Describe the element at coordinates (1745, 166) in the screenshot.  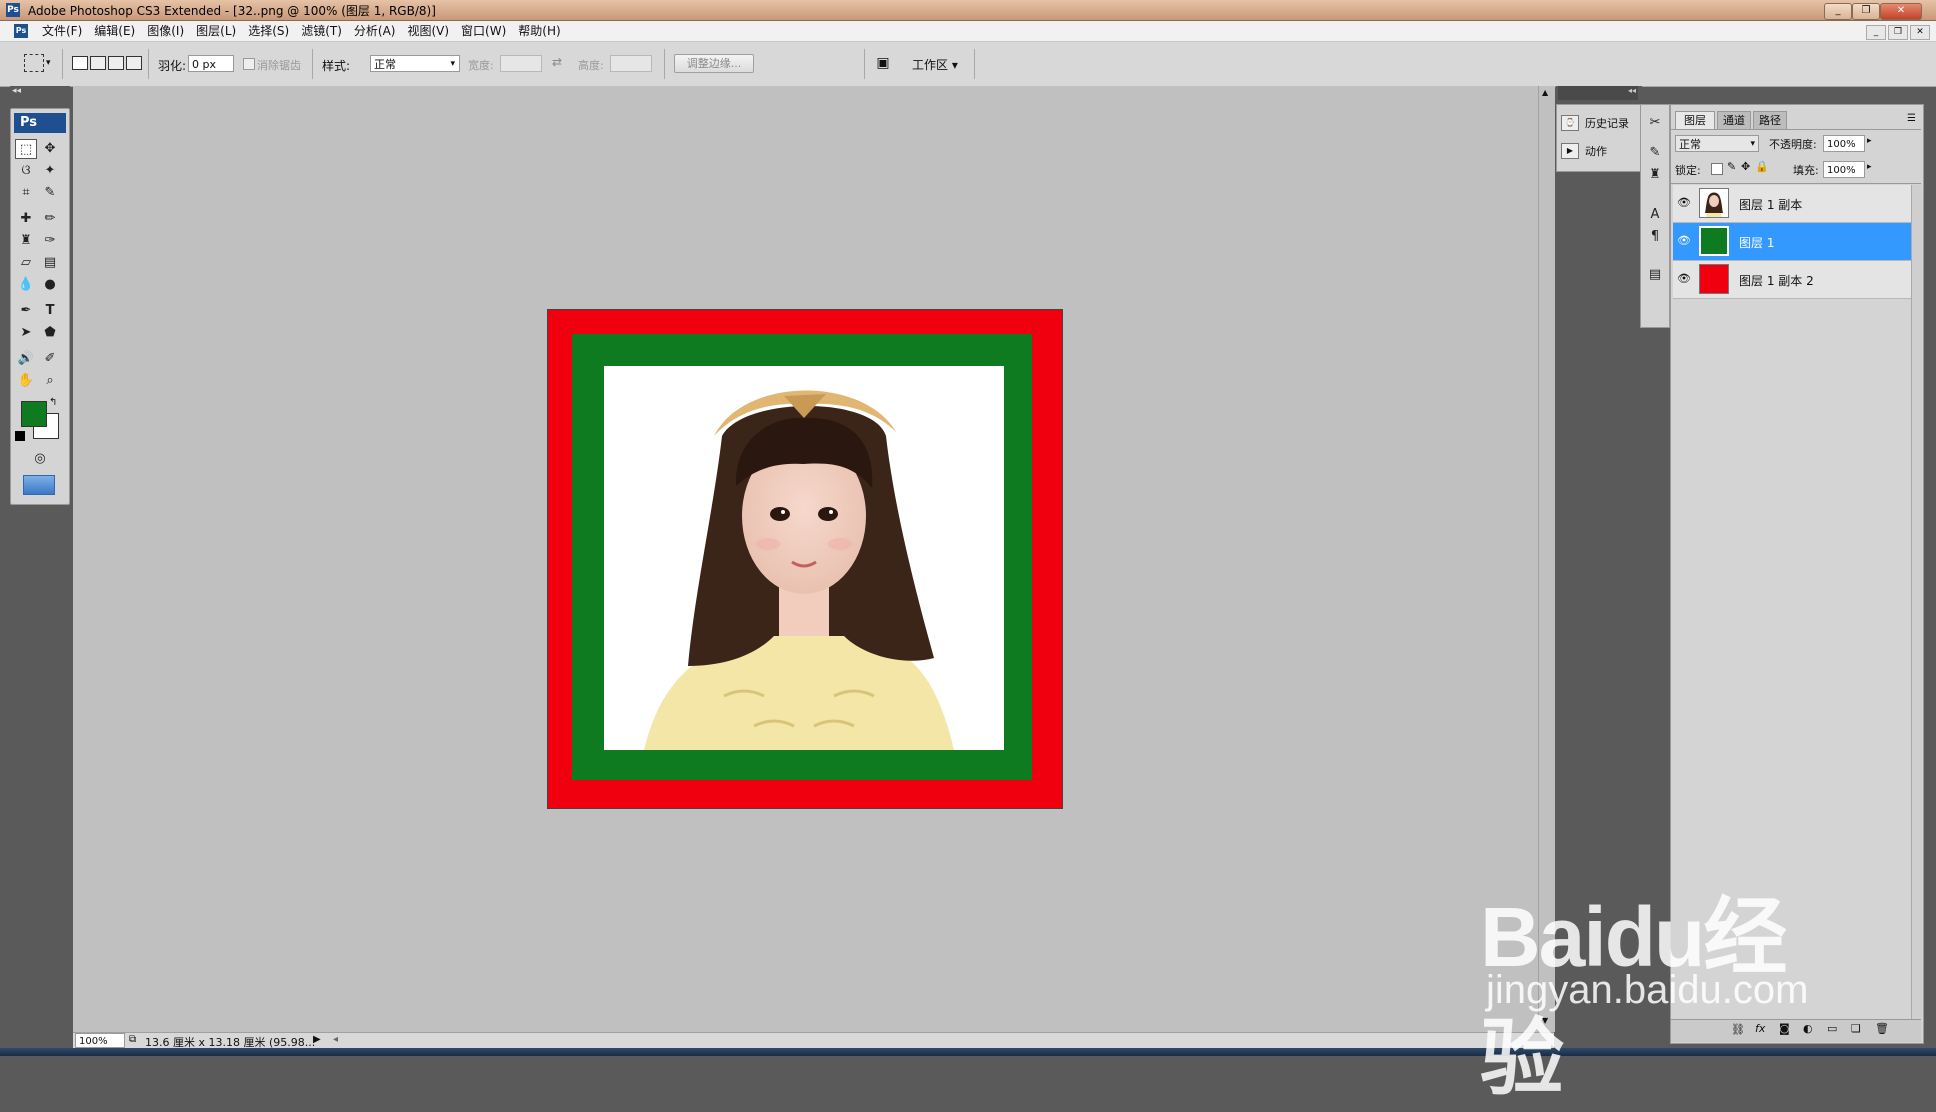
I see `lock-position-icon: ✥` at that location.